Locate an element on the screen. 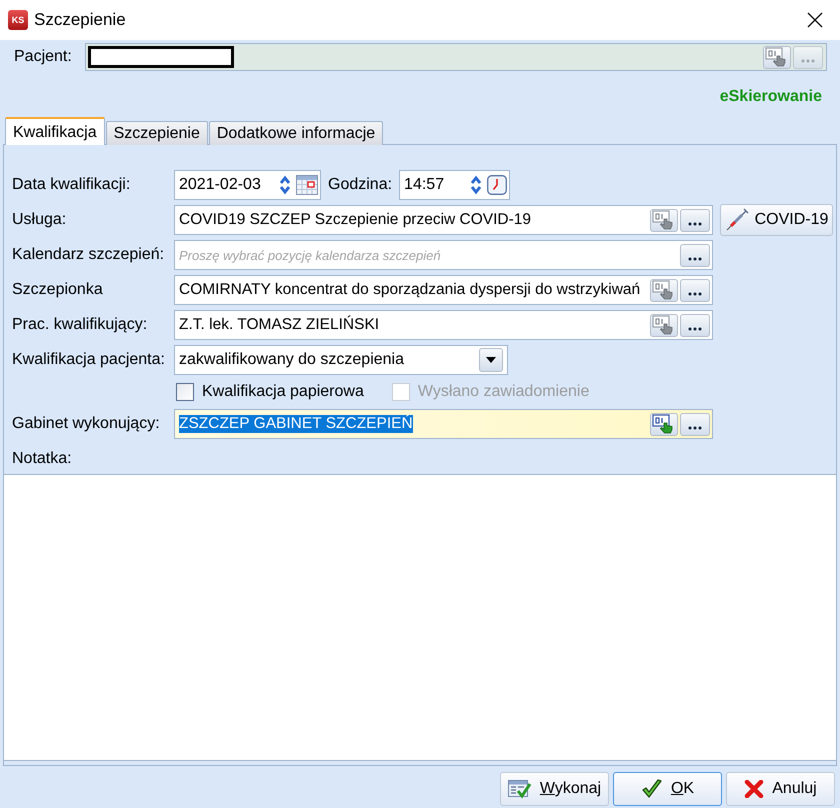 The width and height of the screenshot is (840, 808). field-label: Kwalifikacja pacjenta: is located at coordinates (89, 360).